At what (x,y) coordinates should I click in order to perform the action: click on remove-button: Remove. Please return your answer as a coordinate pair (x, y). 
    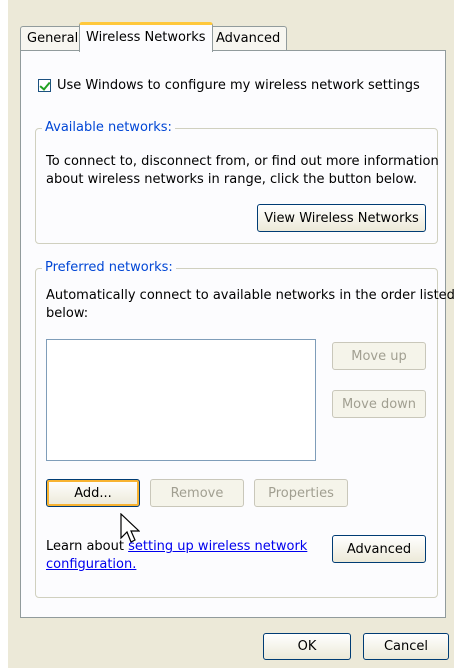
    Looking at the image, I should click on (197, 493).